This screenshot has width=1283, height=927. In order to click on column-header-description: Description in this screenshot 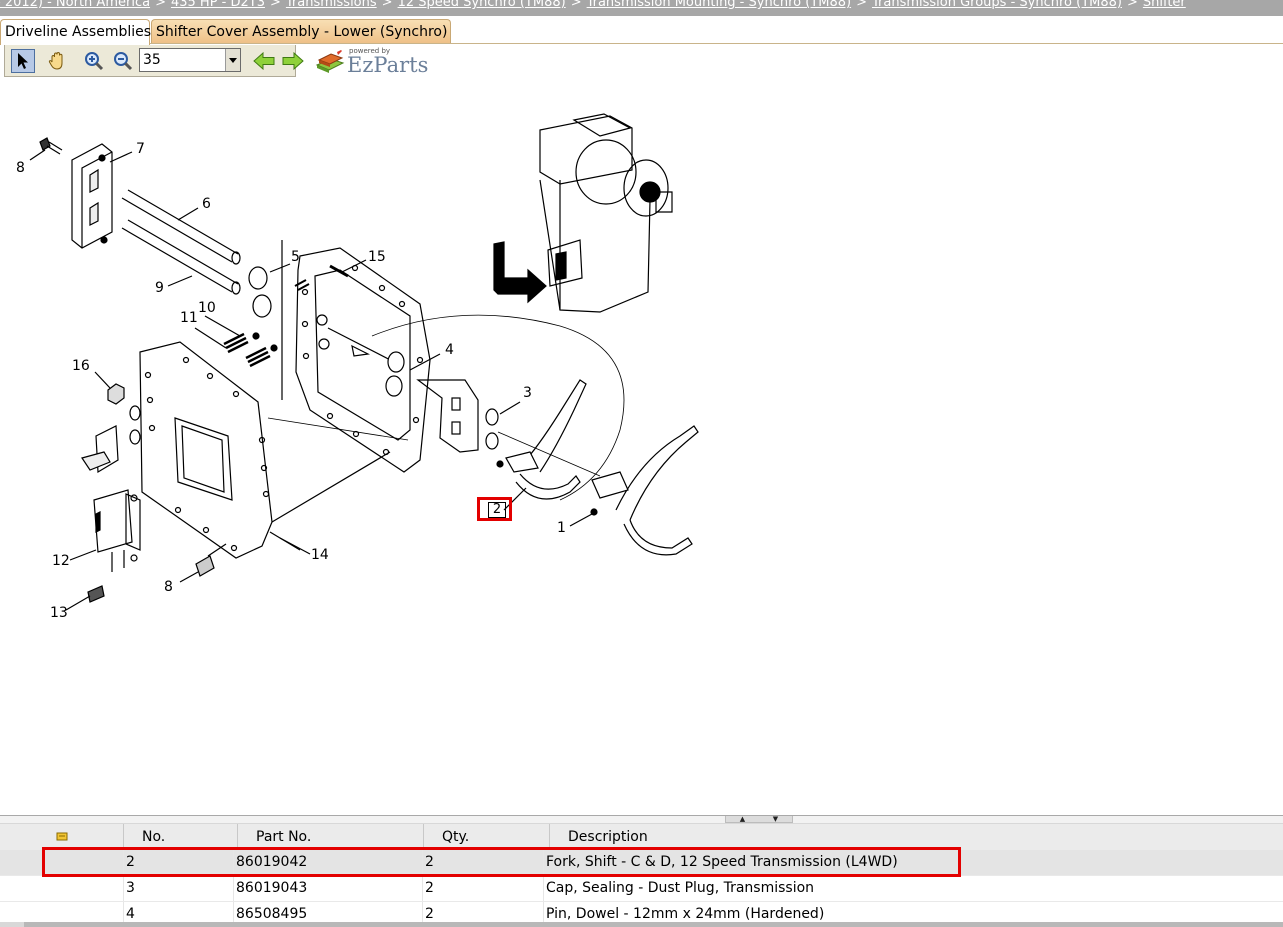, I will do `click(916, 837)`.